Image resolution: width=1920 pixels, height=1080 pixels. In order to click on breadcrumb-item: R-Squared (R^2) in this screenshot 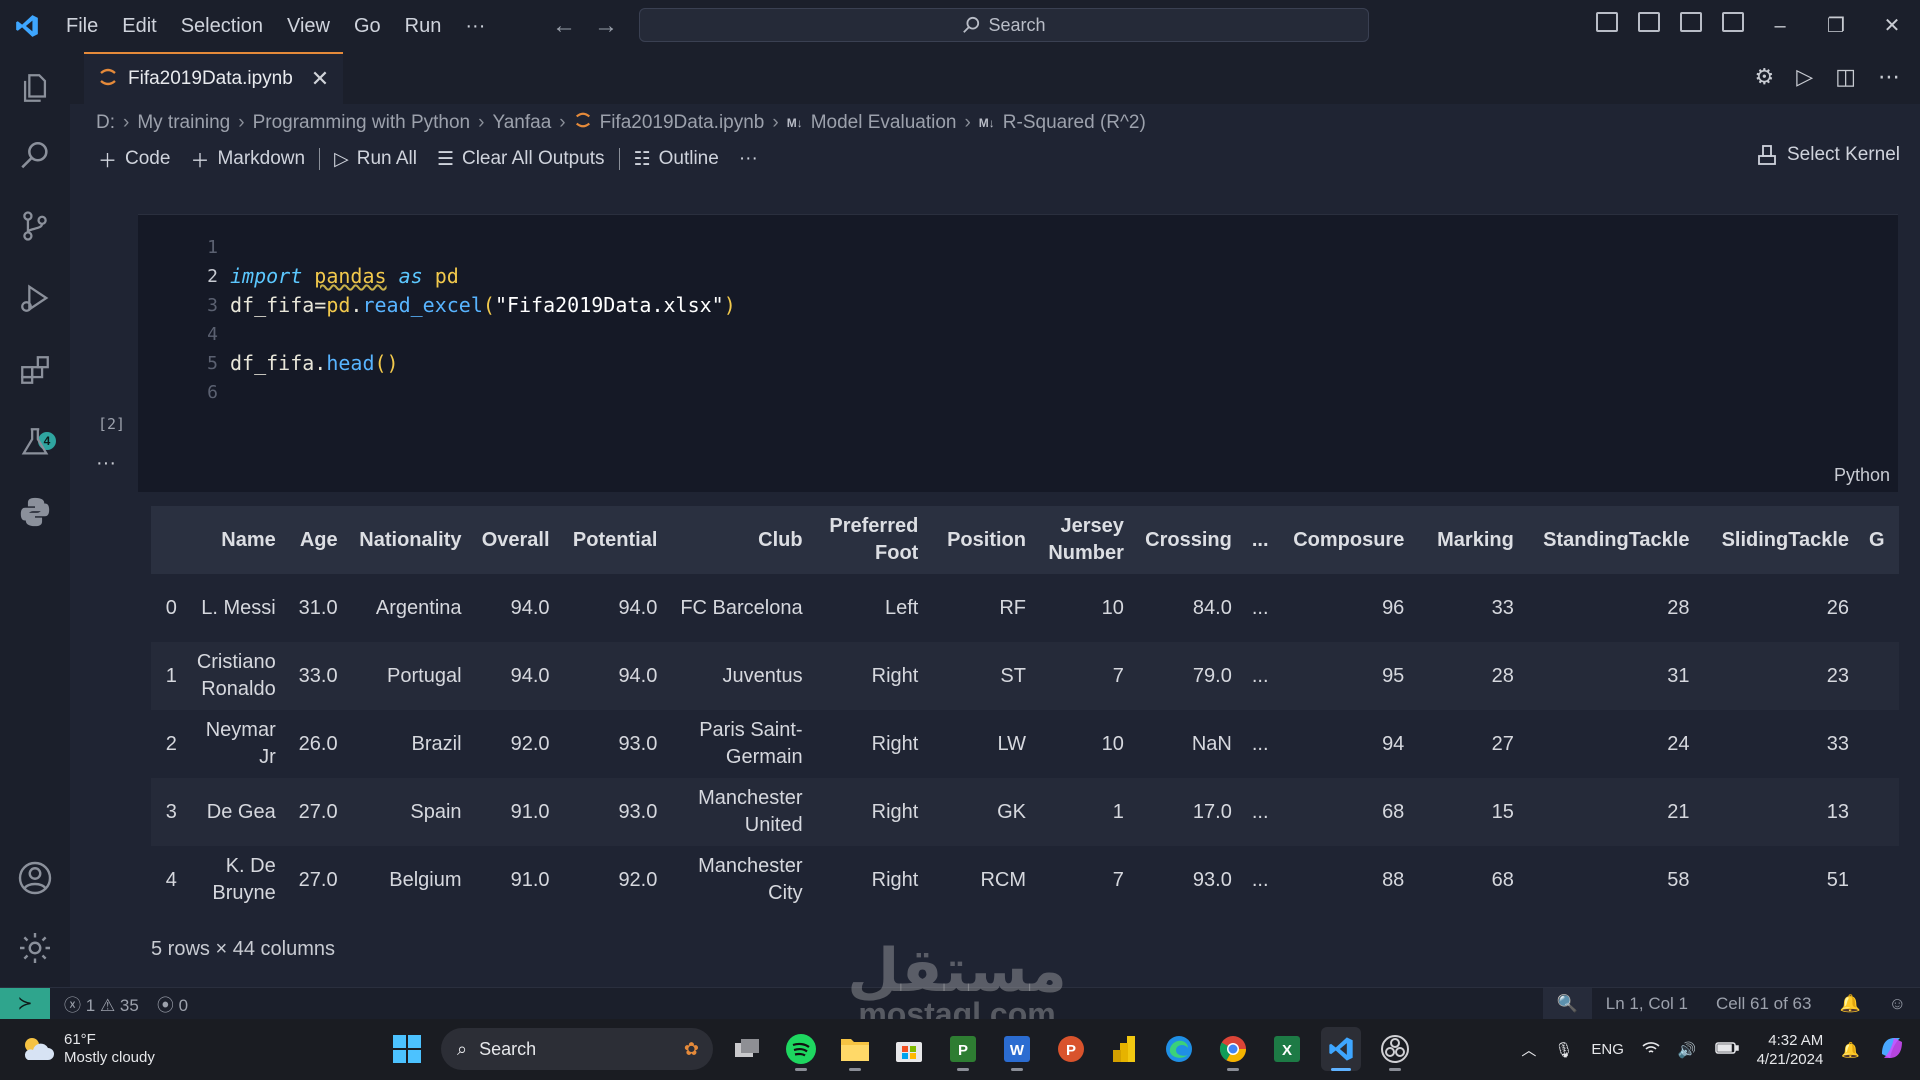, I will do `click(1074, 123)`.